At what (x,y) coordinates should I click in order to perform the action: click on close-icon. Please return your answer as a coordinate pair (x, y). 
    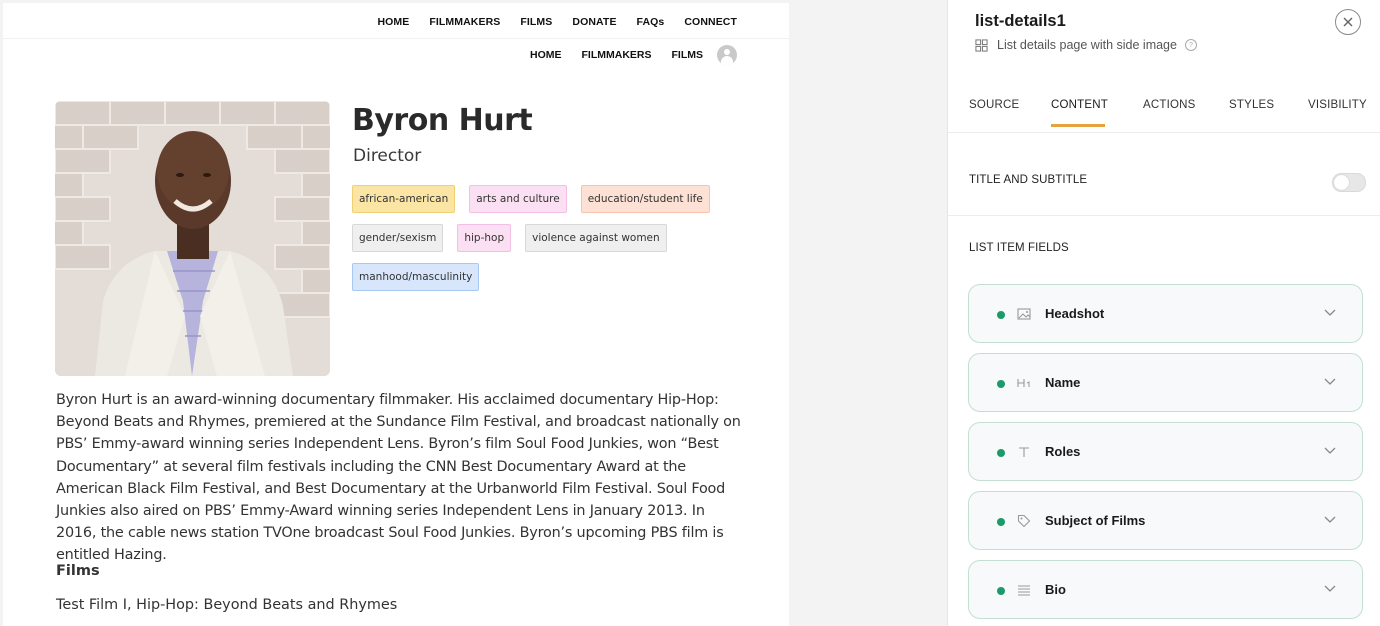
    Looking at the image, I should click on (1348, 22).